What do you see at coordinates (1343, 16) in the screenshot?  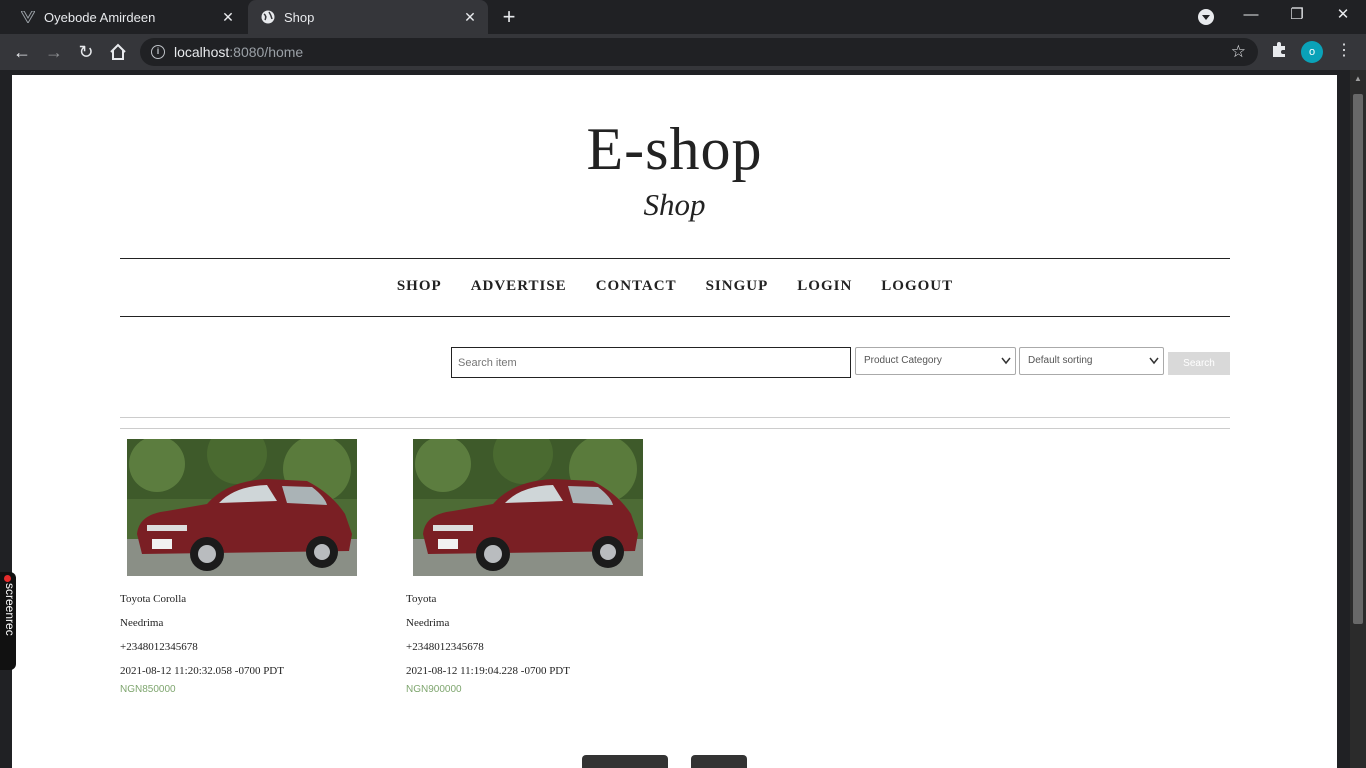 I see `close-window-icon: ✕` at bounding box center [1343, 16].